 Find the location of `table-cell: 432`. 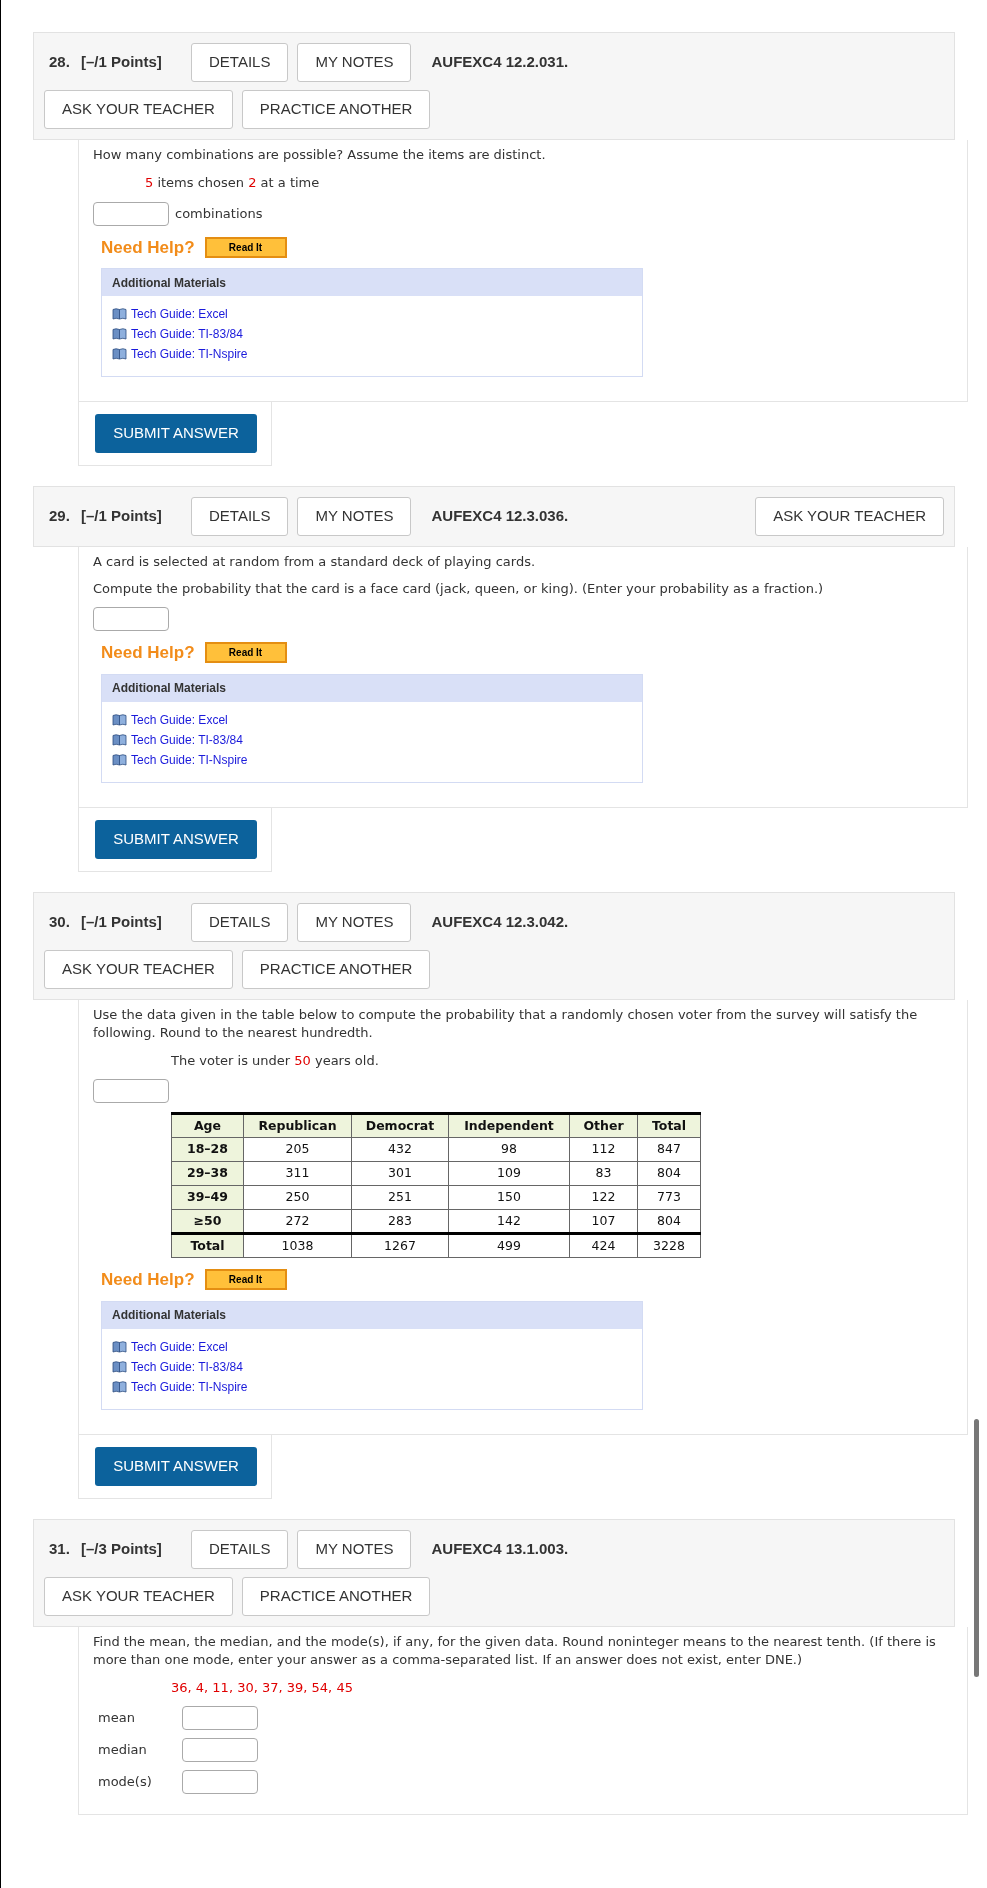

table-cell: 432 is located at coordinates (400, 1149).